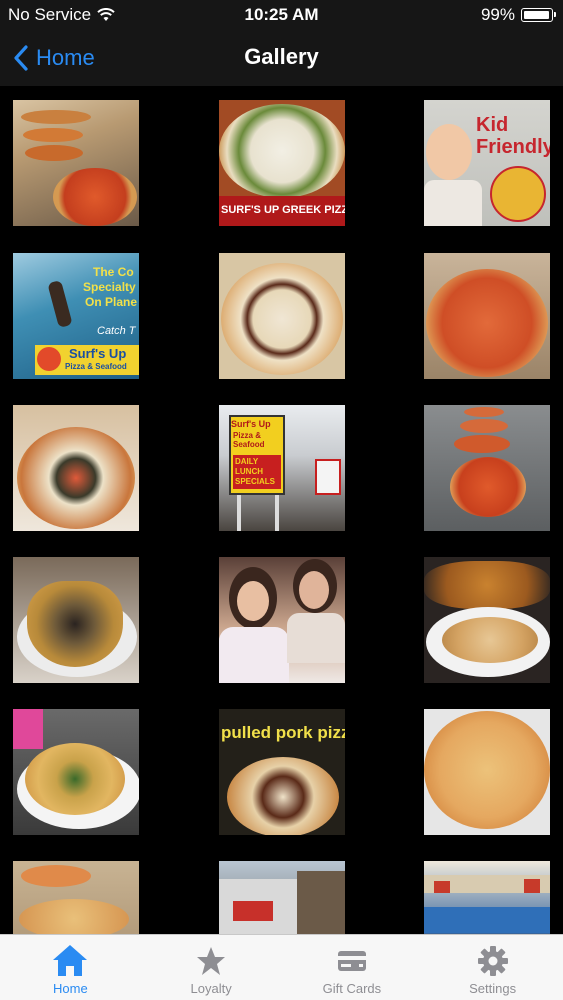 The height and width of the screenshot is (1000, 563). I want to click on gift-cards-icon, so click(351, 961).